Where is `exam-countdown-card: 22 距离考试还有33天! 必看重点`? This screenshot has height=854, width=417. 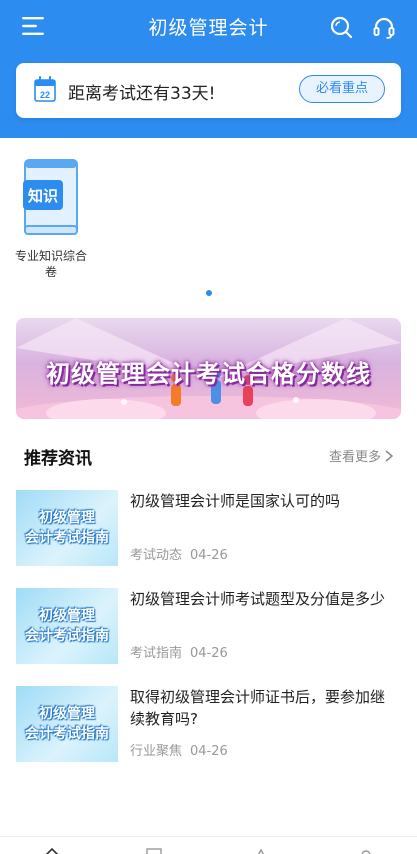
exam-countdown-card: 22 距离考试还有33天! 必看重点 is located at coordinates (208, 90).